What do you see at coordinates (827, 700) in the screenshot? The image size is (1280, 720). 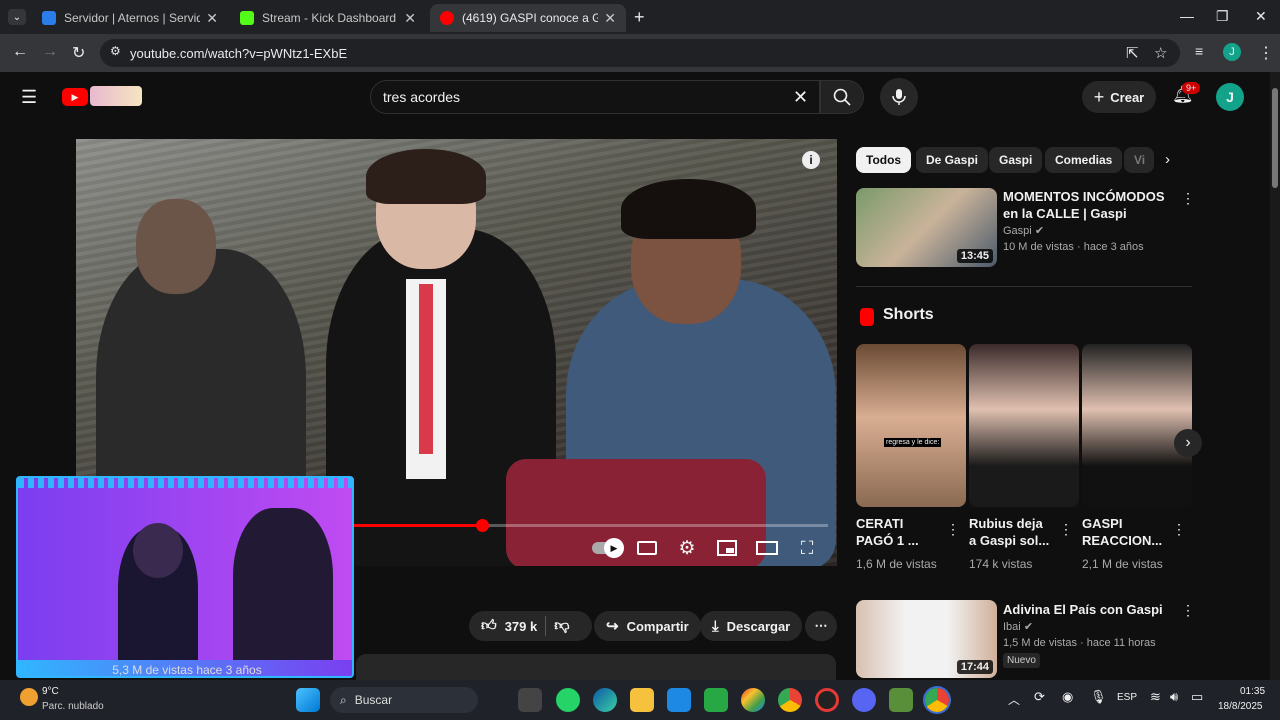 I see `obs-icon` at bounding box center [827, 700].